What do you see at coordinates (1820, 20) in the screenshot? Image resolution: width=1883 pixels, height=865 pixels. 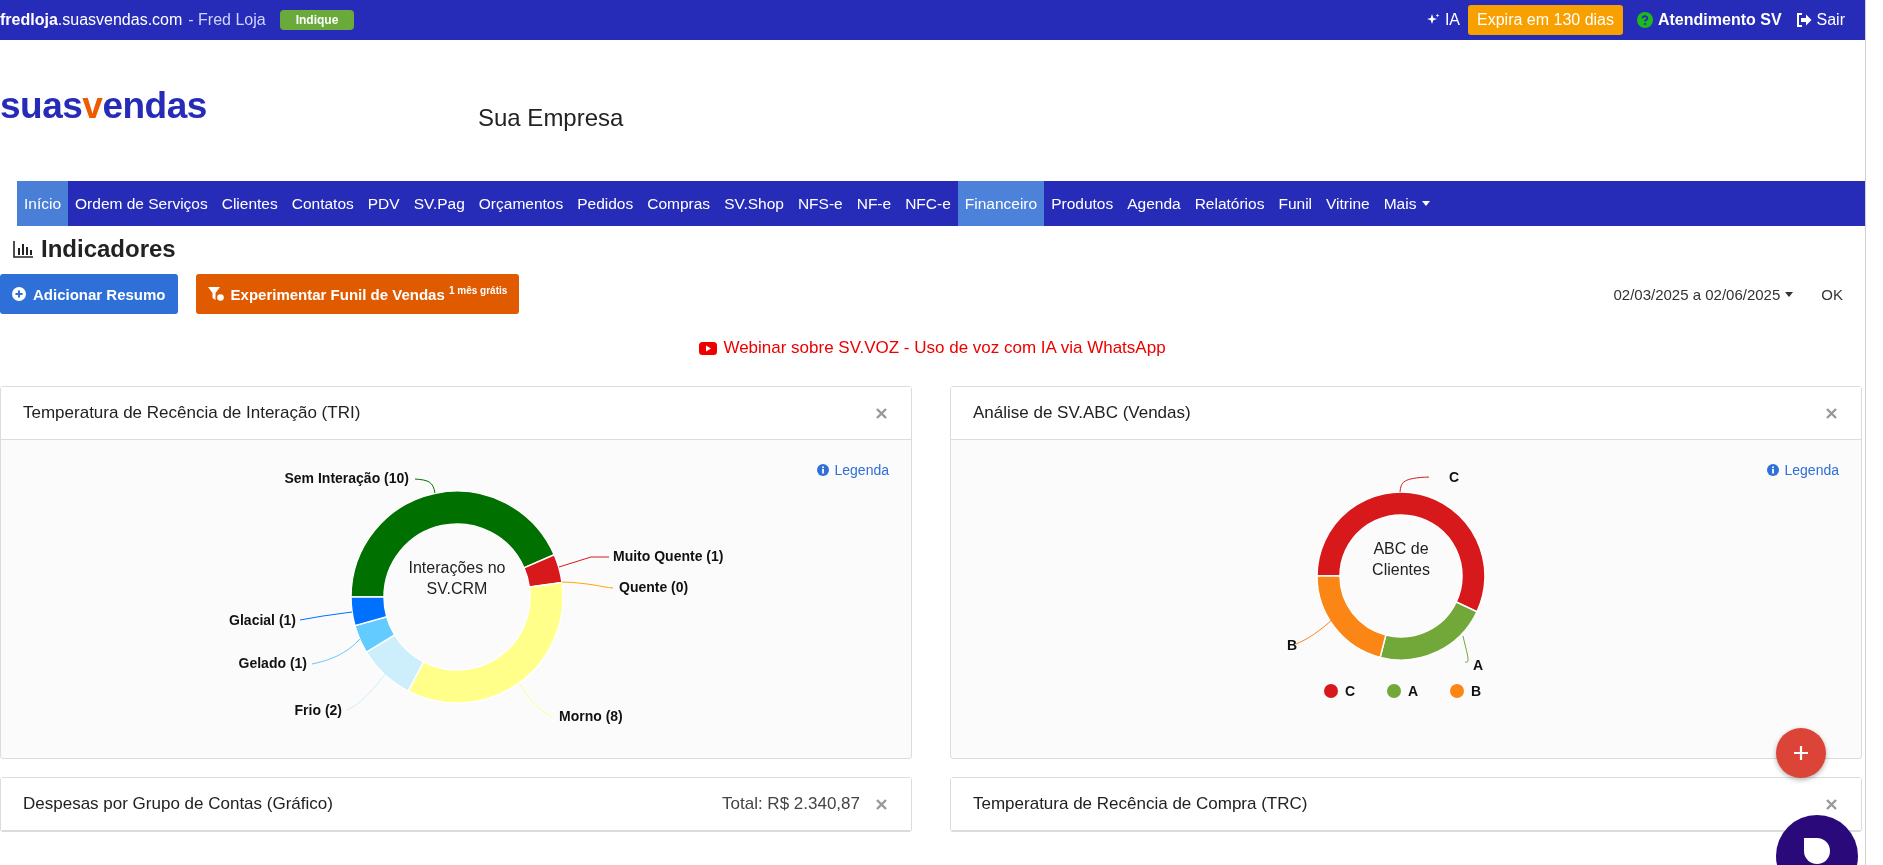 I see `logout-button: Sair` at bounding box center [1820, 20].